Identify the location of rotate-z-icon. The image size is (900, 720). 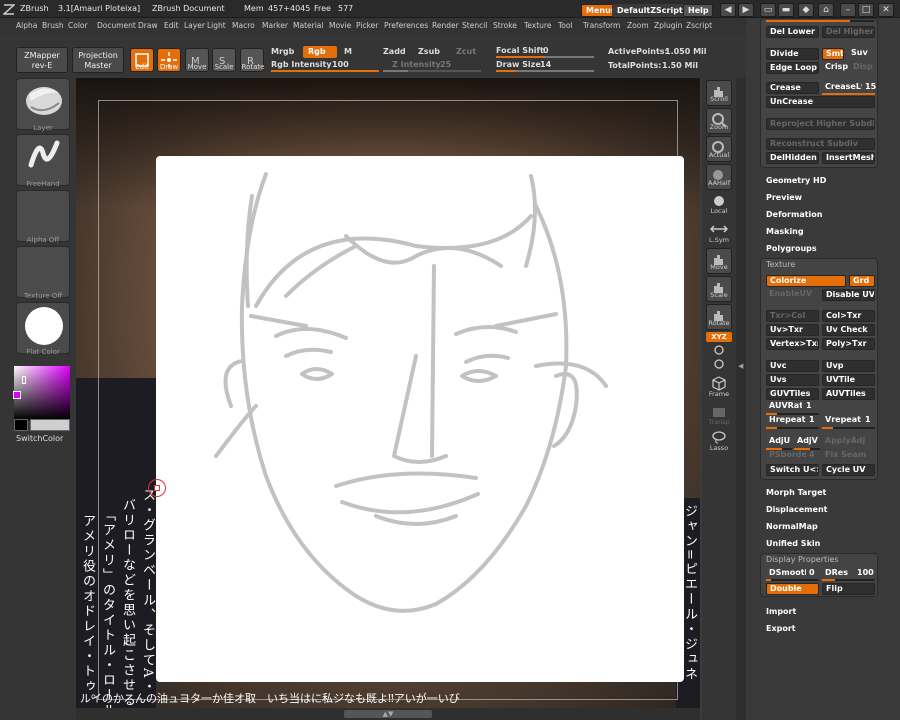
(719, 364).